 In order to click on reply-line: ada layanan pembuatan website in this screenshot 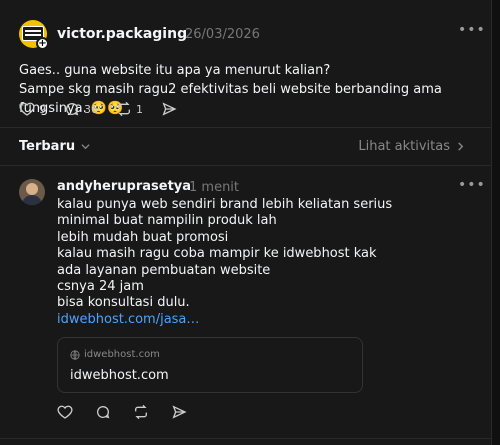, I will do `click(164, 270)`.